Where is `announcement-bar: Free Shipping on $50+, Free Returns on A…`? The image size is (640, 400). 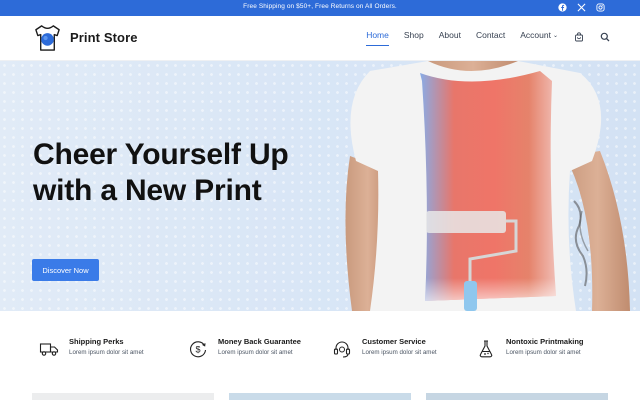 announcement-bar: Free Shipping on $50+, Free Returns on A… is located at coordinates (320, 8).